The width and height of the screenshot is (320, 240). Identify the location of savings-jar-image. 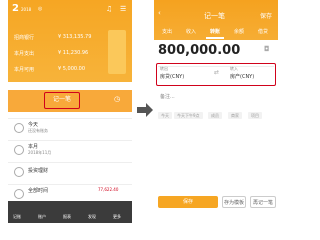
(117, 52).